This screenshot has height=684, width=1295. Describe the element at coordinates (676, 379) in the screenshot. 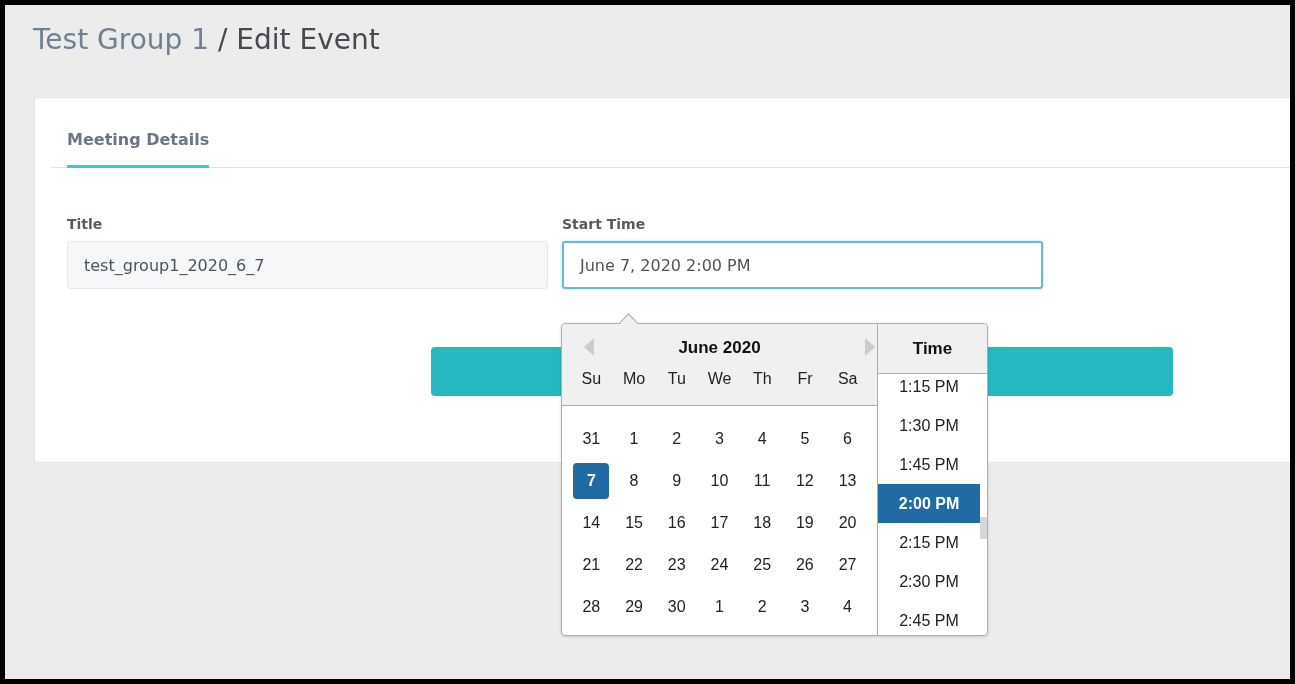

I see `weekday-label: Tu` at that location.